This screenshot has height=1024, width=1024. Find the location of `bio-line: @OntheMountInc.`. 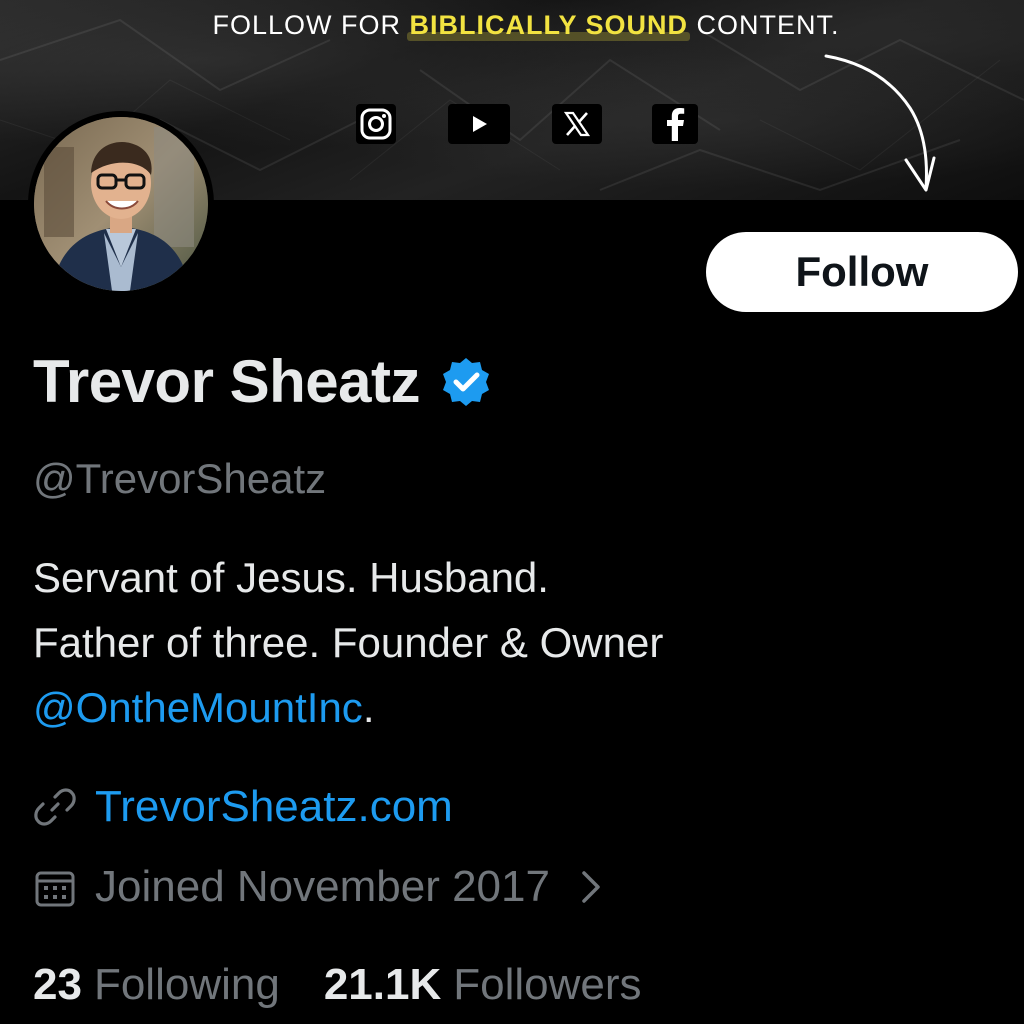

bio-line: @OntheMountInc. is located at coordinates (348, 707).